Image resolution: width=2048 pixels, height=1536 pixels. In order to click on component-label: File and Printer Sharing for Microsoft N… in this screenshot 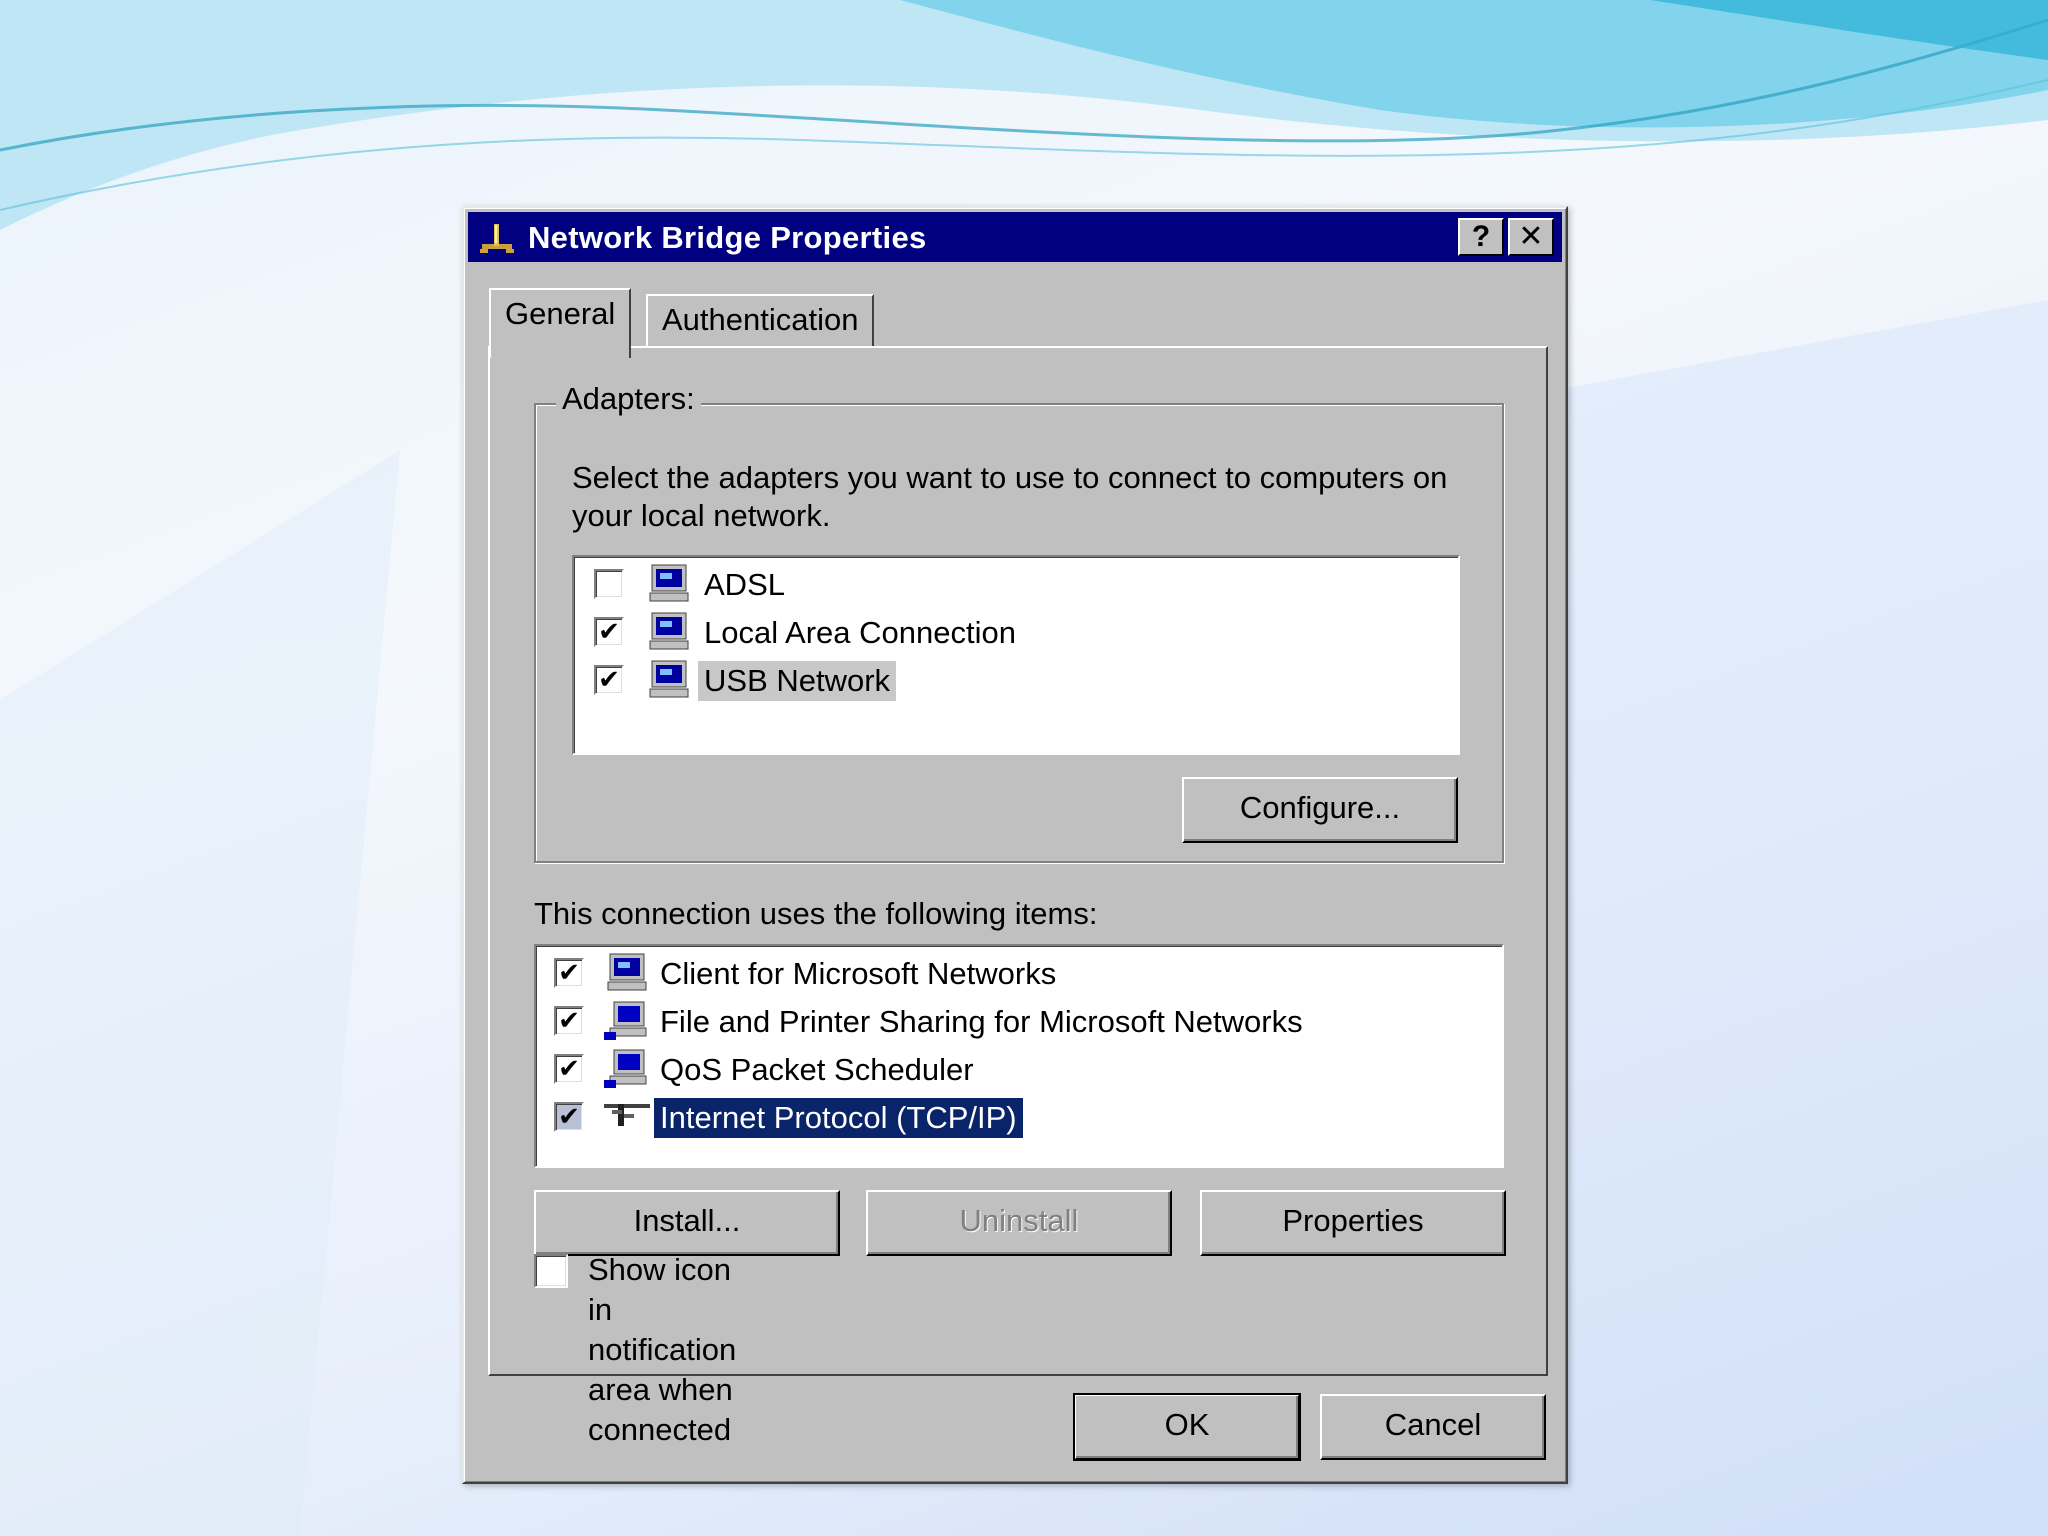, I will do `click(981, 1021)`.